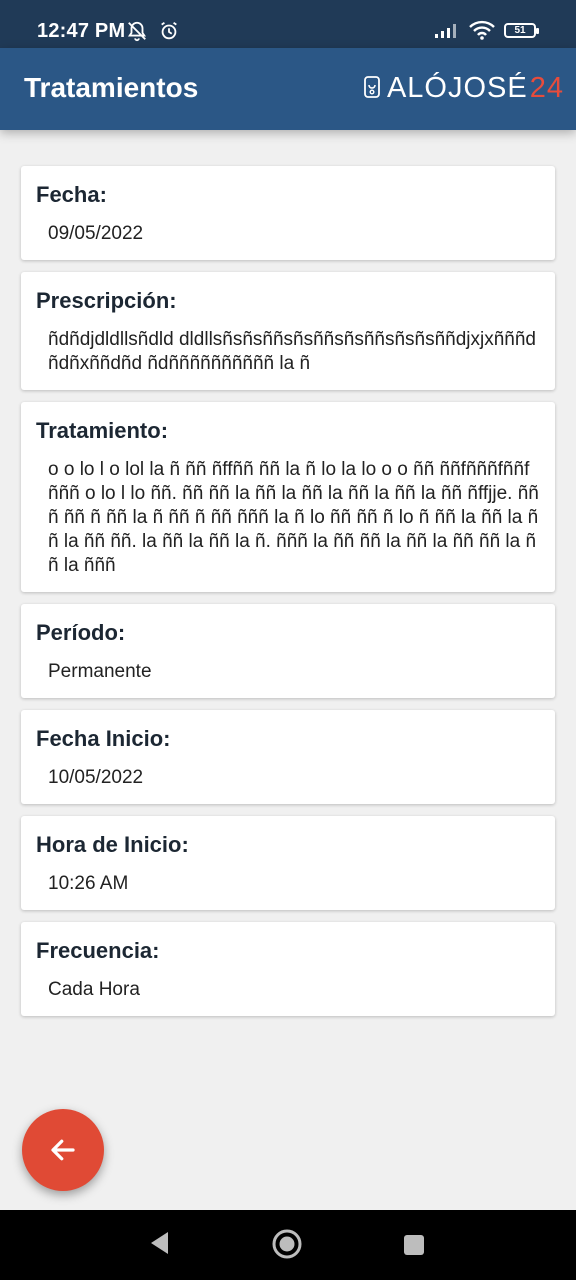 The width and height of the screenshot is (576, 1280). I want to click on home-circle-icon, so click(287, 1244).